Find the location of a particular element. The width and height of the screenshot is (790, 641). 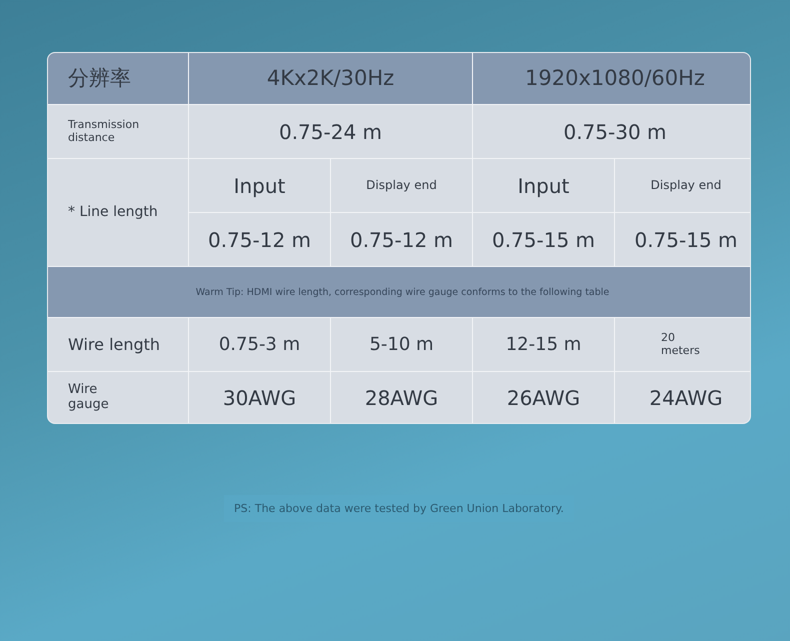

table-header: 分辨率 is located at coordinates (118, 78).